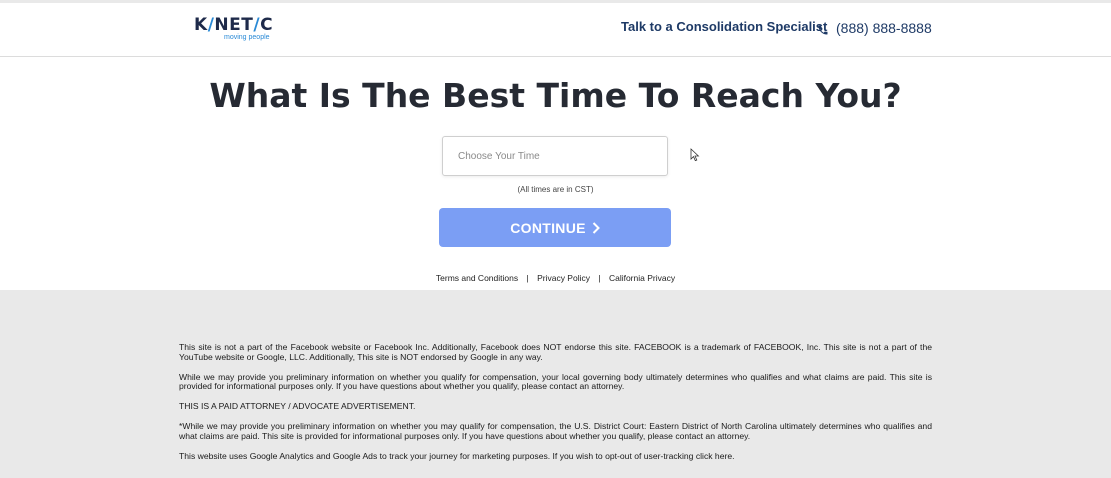 The width and height of the screenshot is (1111, 478). Describe the element at coordinates (477, 278) in the screenshot. I see `terms-link: Terms and Conditions` at that location.